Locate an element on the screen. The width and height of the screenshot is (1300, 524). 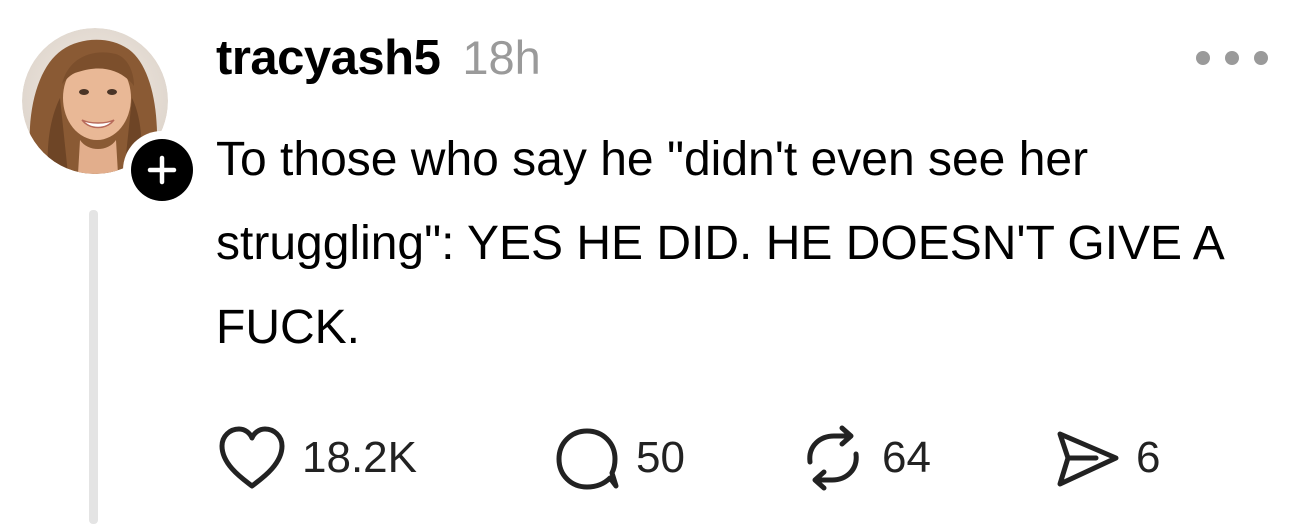
plus-icon is located at coordinates (162, 170).